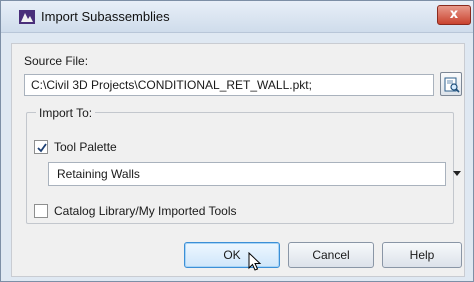  I want to click on import-to-label: Import To:, so click(66, 113).